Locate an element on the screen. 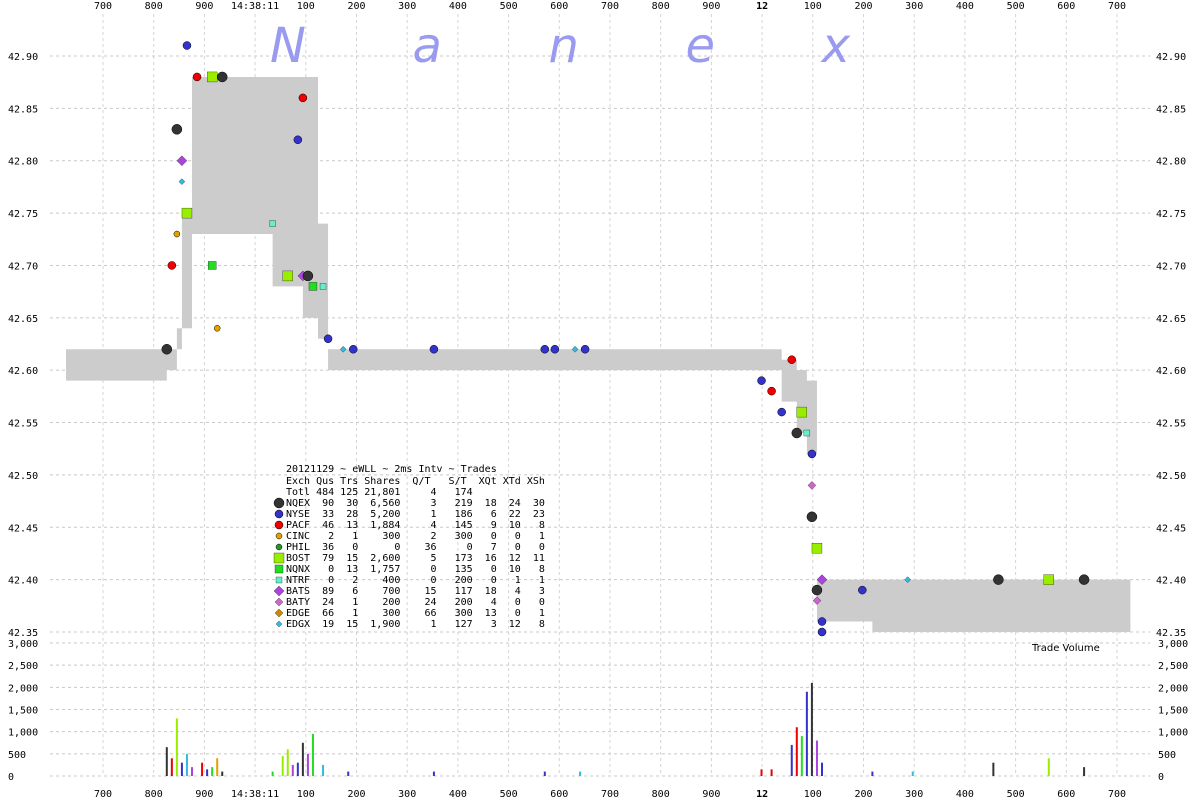 The height and width of the screenshot is (800, 1200). price-tick-left: 42.90 is located at coordinates (23, 57).